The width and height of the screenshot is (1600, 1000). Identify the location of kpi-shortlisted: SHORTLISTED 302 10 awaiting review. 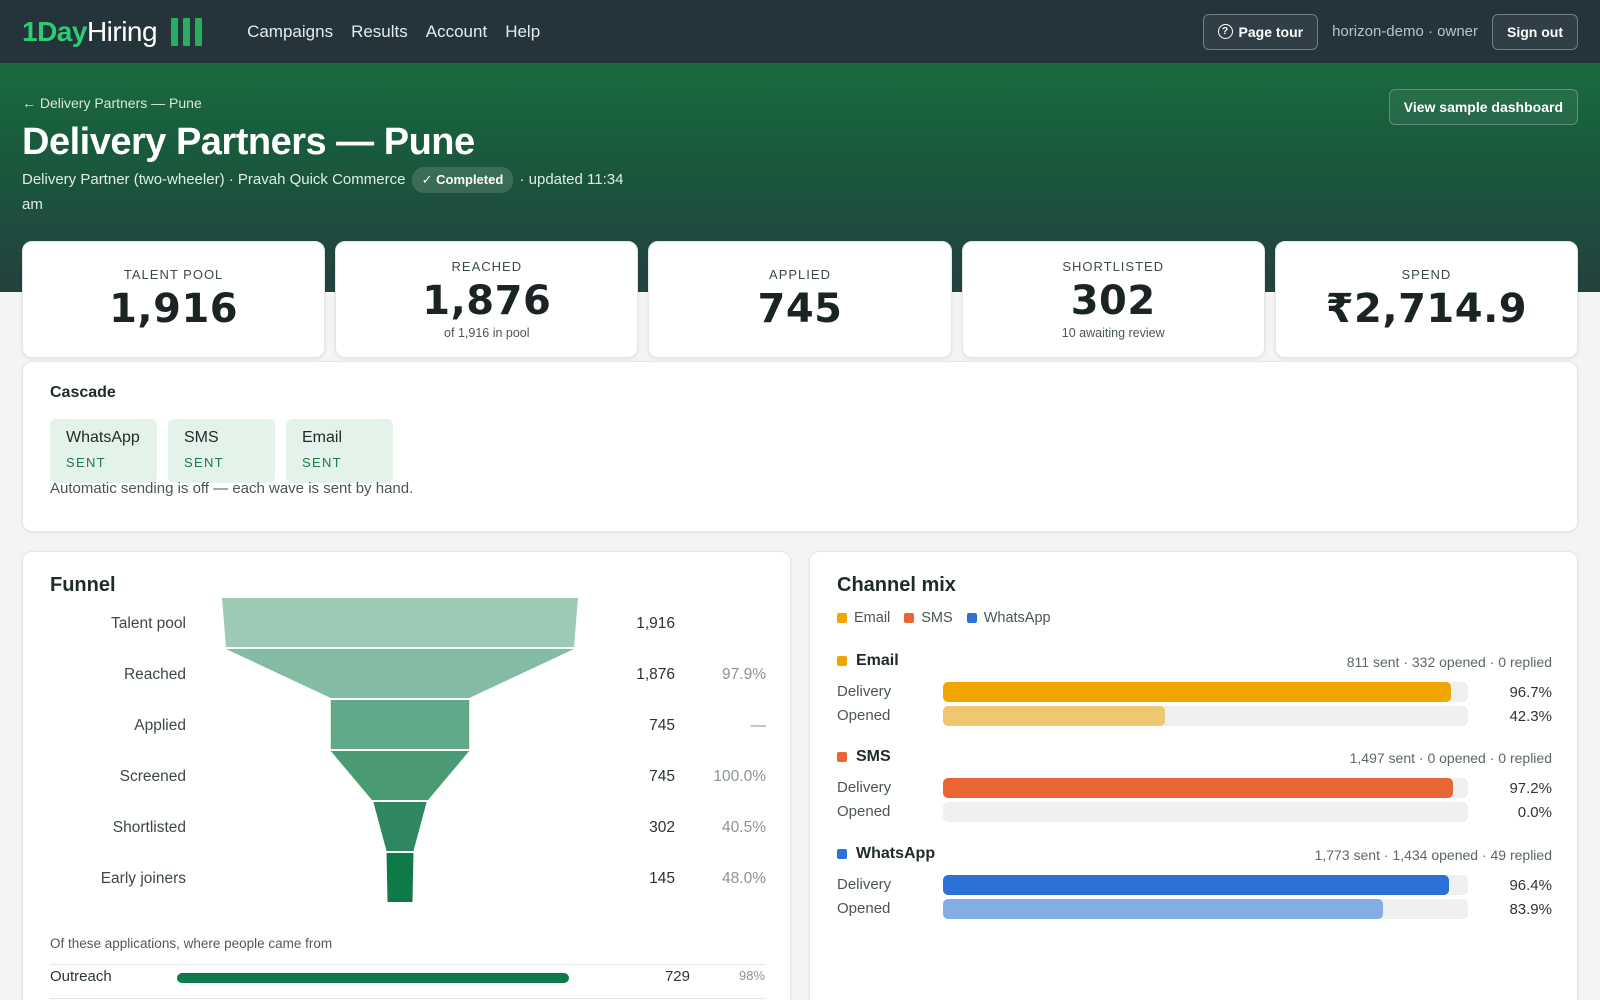
(1113, 299).